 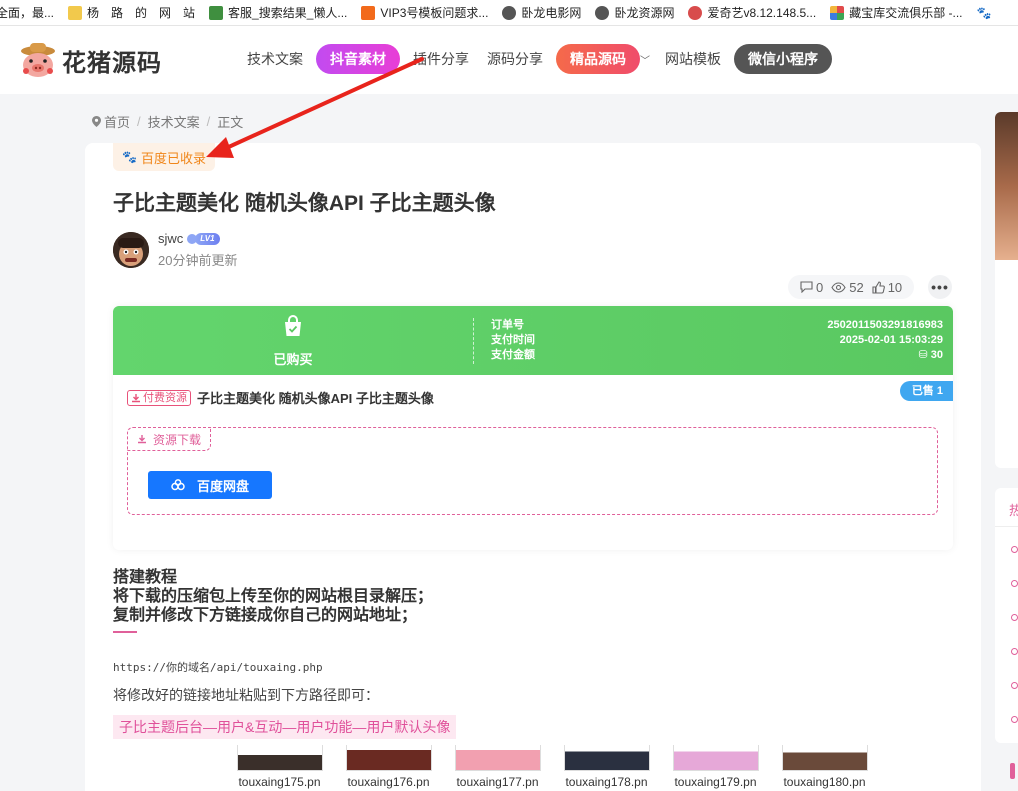 What do you see at coordinates (174, 121) in the screenshot?
I see `breadcrumb-category: 技术文案` at bounding box center [174, 121].